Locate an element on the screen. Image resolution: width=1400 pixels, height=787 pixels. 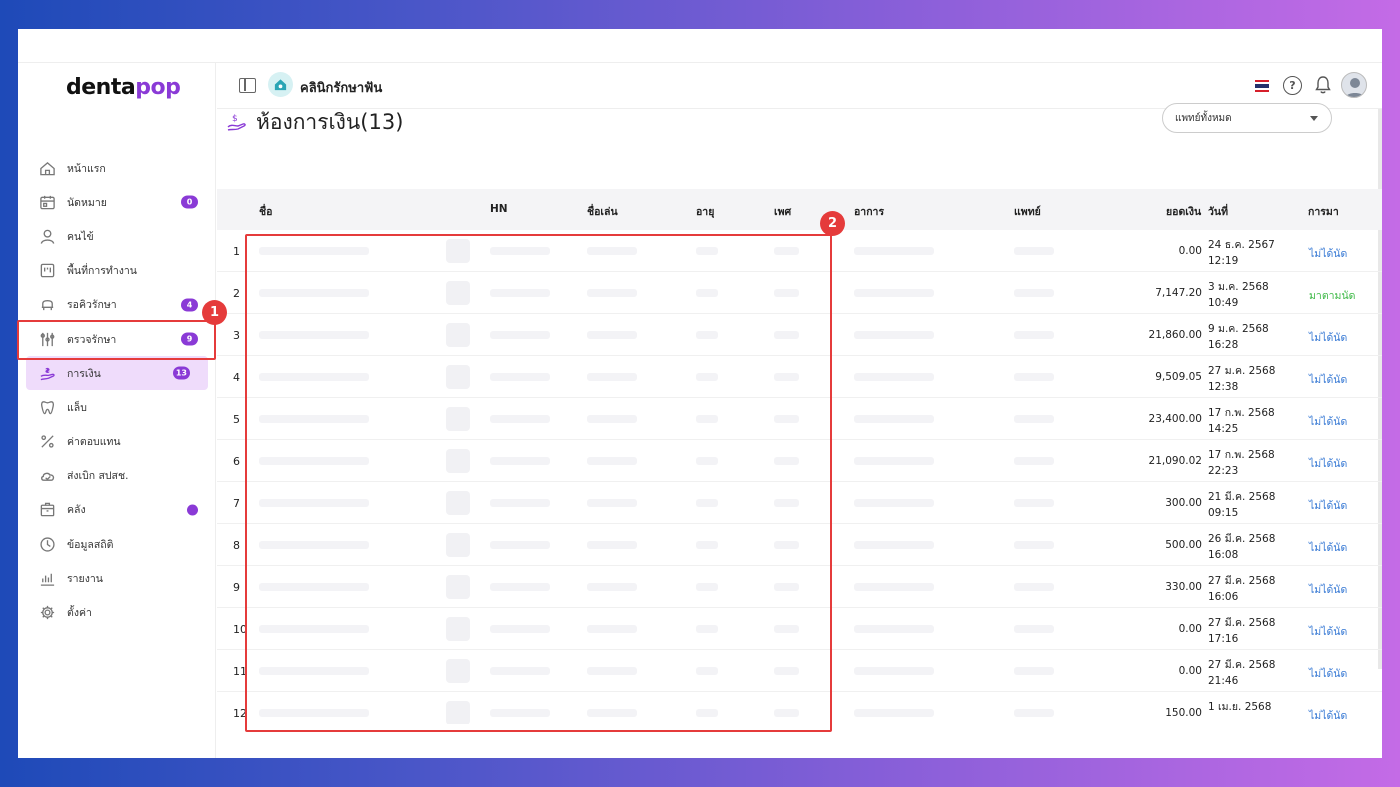
date-cell: 27 ม.ค. 2568 12:38 is located at coordinates (1241, 379).